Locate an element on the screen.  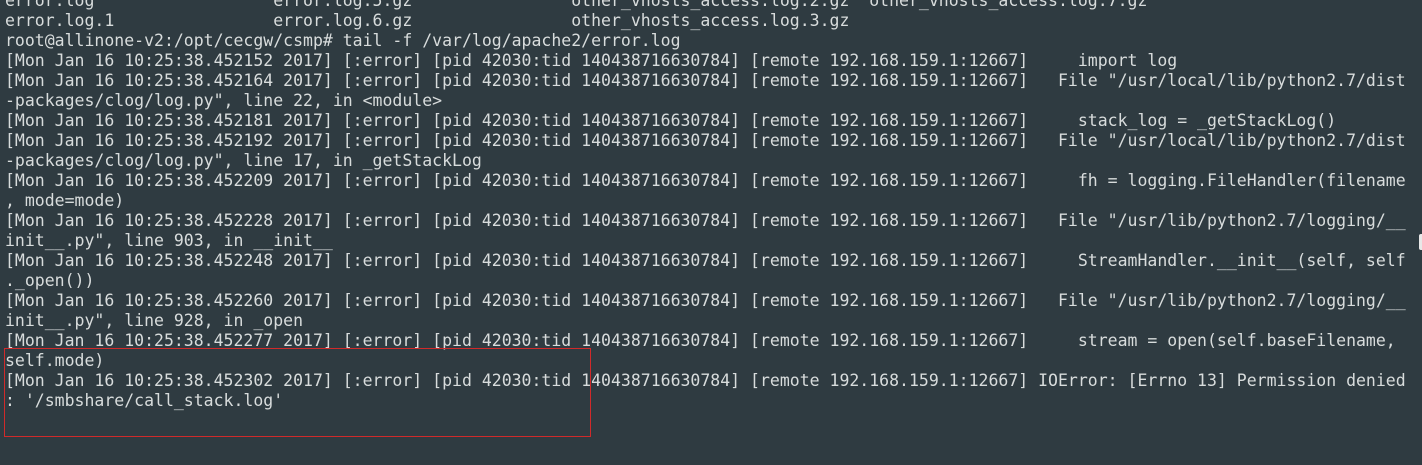
terminal-line: ._open()) is located at coordinates (50, 280).